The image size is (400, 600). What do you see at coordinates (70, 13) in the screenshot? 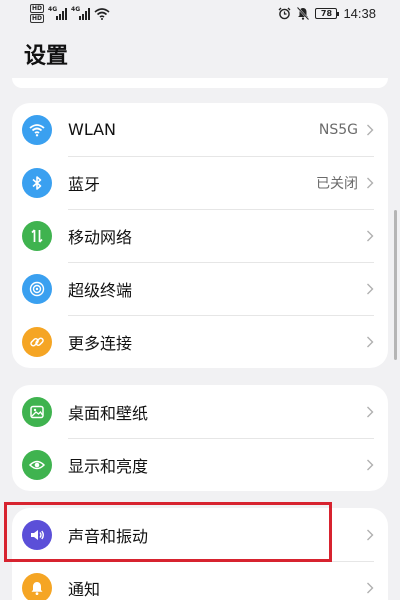
I see `status-left: HD HD 4G 4G` at bounding box center [70, 13].